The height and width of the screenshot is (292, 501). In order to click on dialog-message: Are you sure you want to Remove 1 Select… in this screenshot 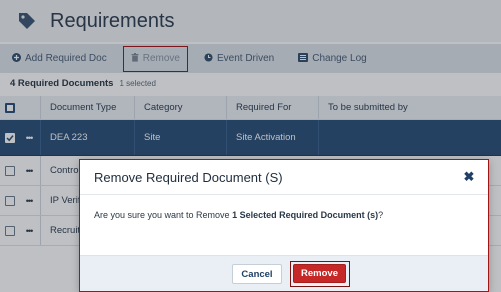, I will do `click(238, 215)`.